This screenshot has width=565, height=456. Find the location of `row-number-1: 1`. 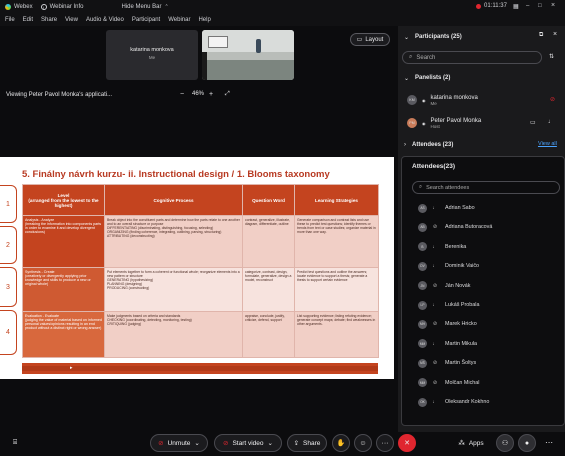

row-number-1: 1 is located at coordinates (8, 204).